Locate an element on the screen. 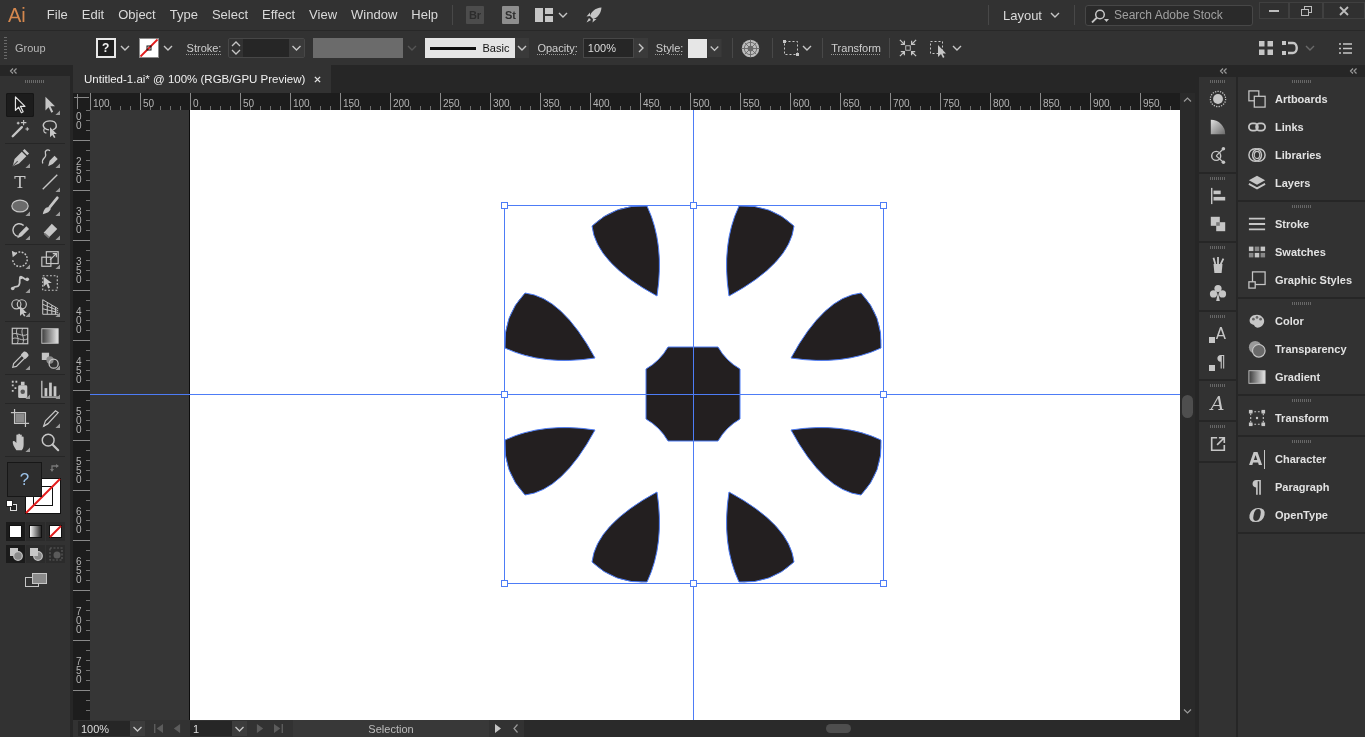 This screenshot has height=737, width=1365. stroke-swatch-icon is located at coordinates (148, 48).